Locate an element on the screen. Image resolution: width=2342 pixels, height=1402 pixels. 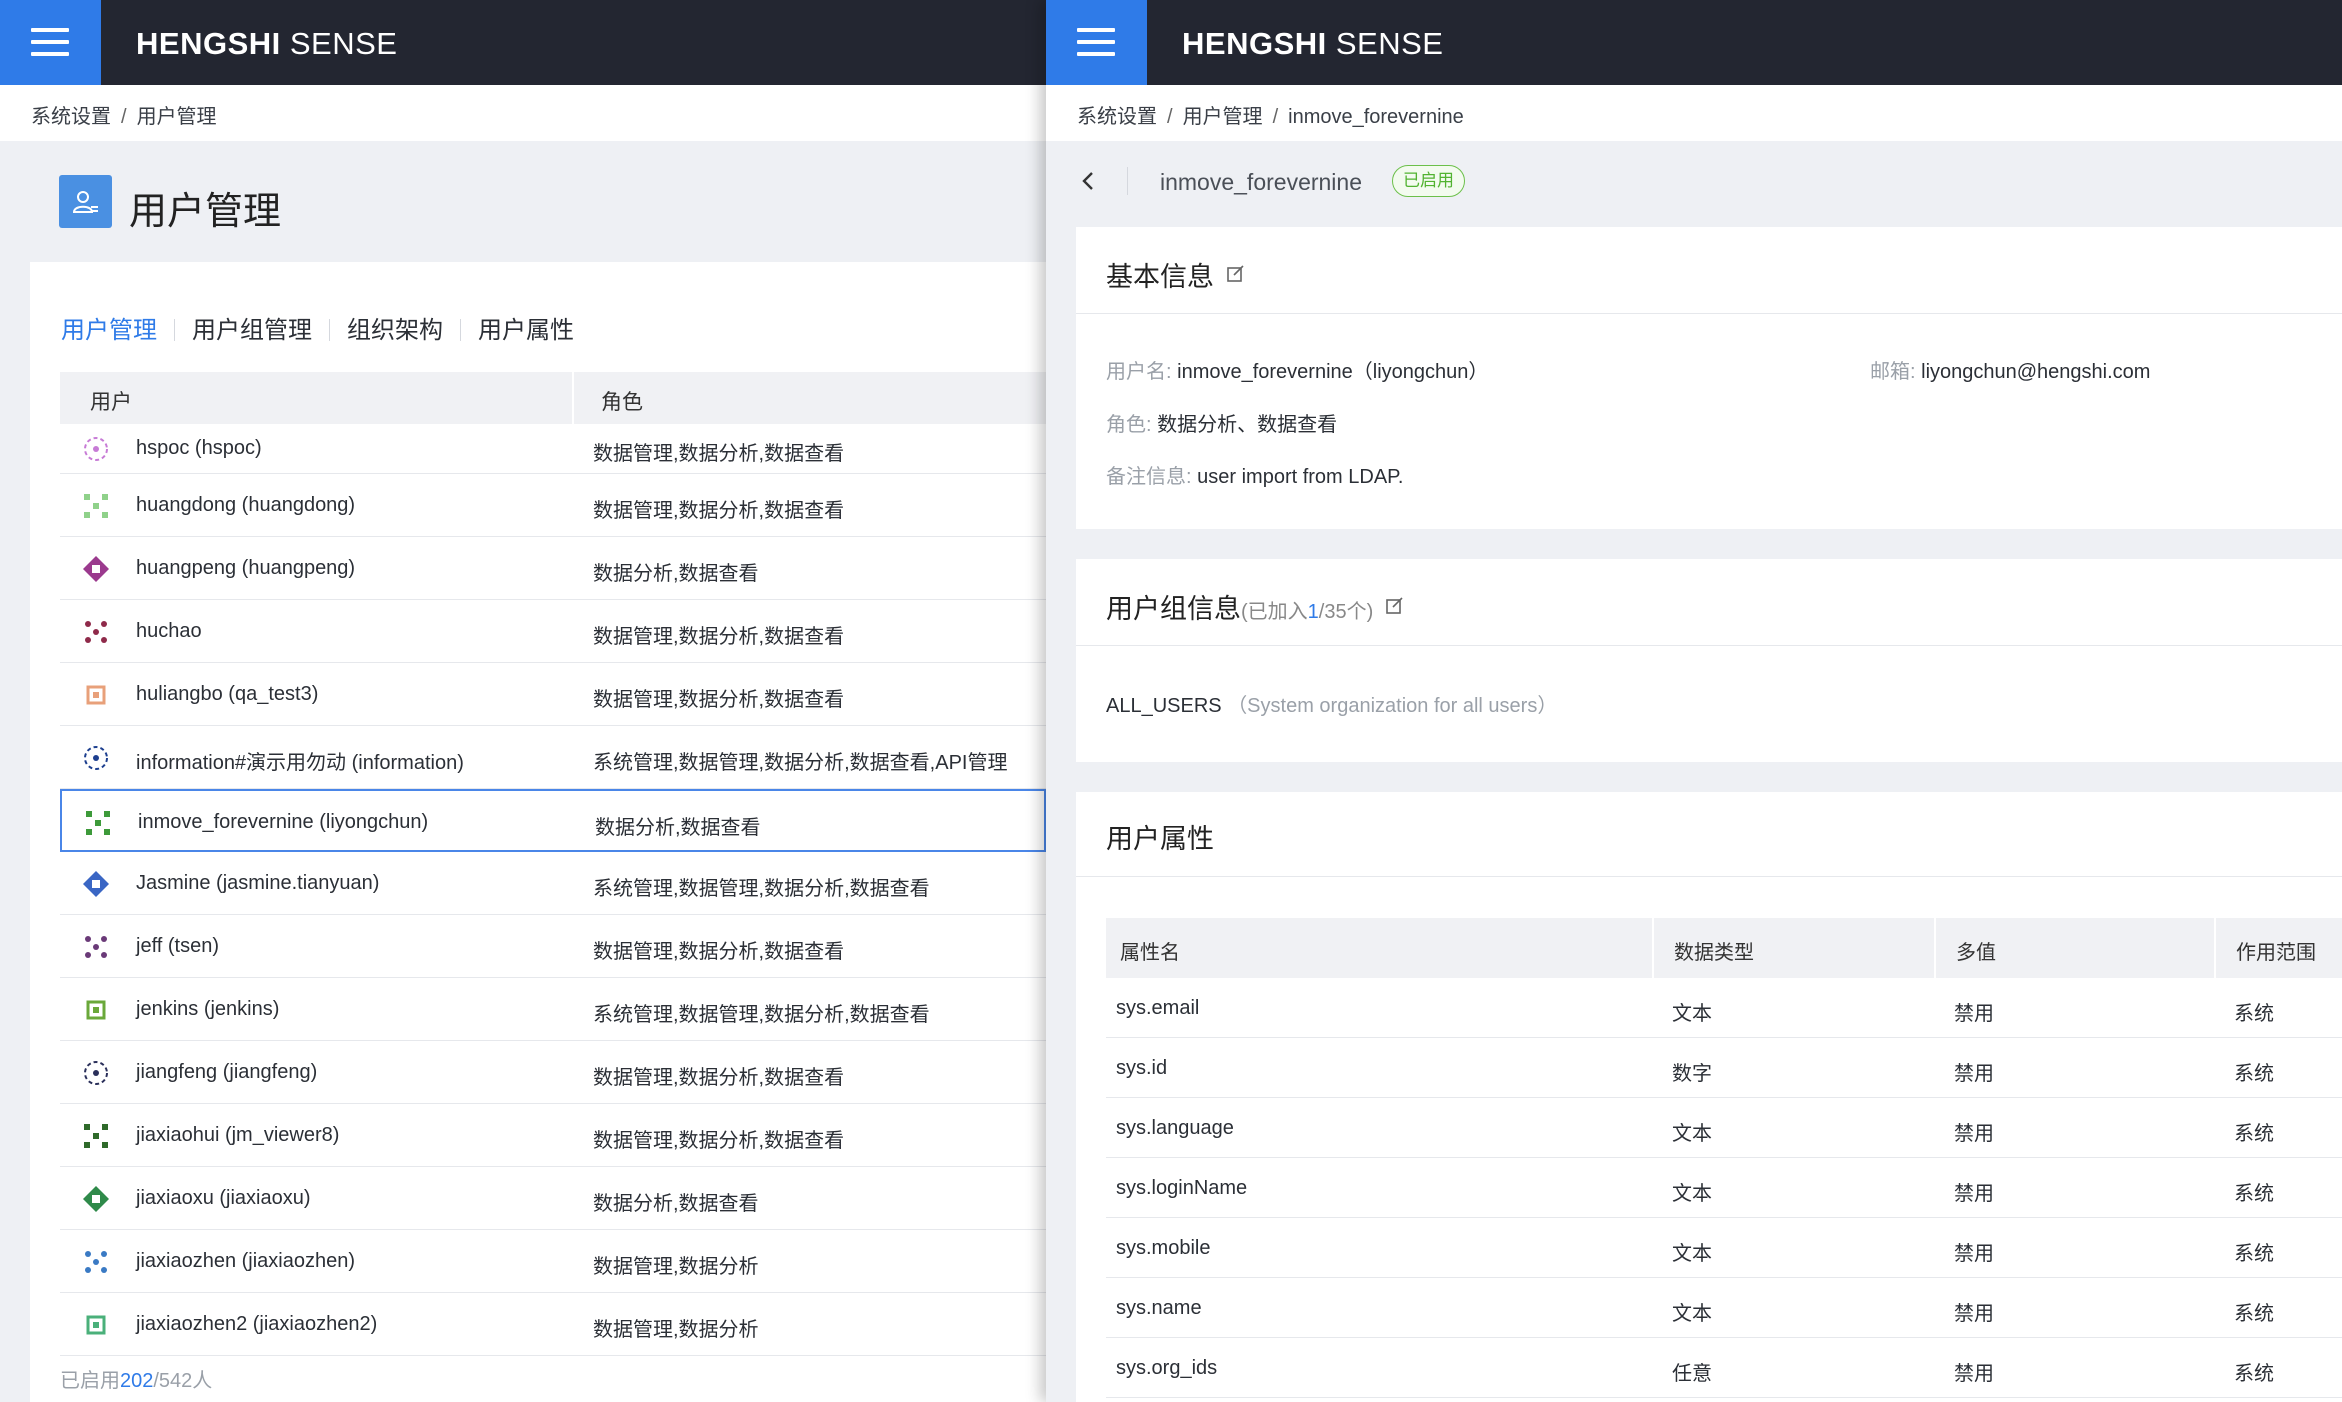
note-value: user import from LDAP. is located at coordinates (1300, 477).